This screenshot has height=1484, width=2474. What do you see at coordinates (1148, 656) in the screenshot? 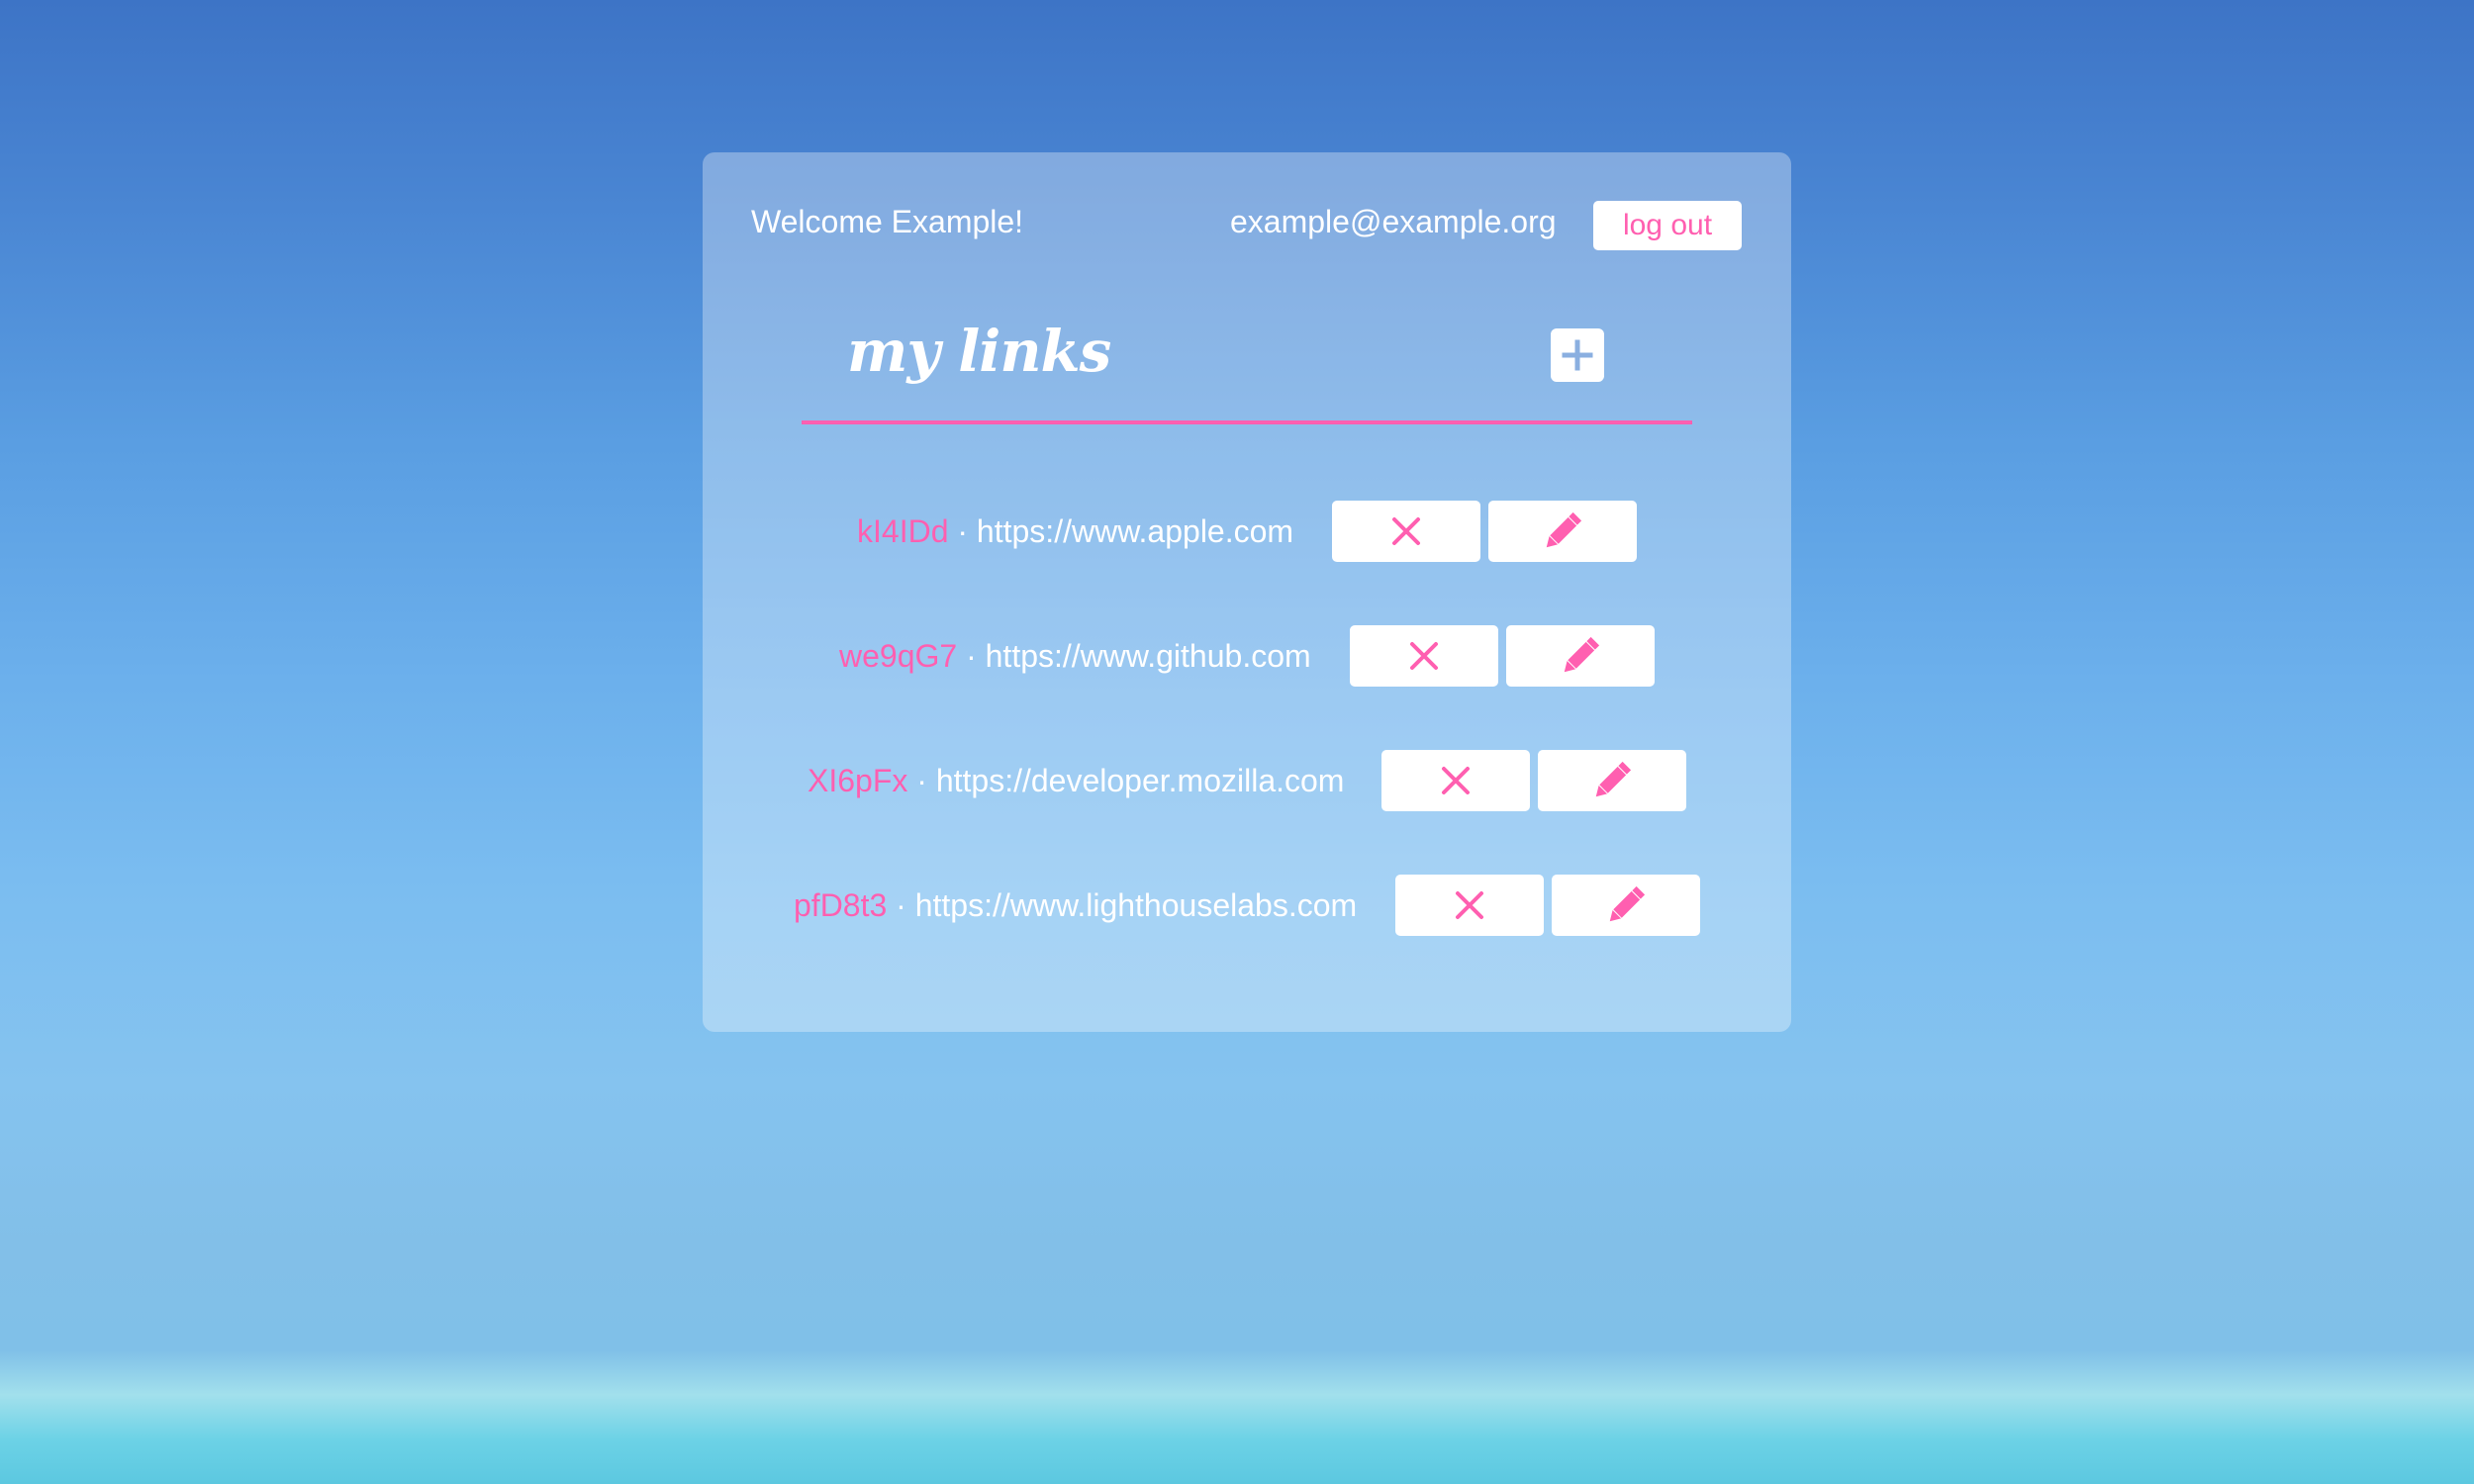
I see `link-url: https://www.github.com` at bounding box center [1148, 656].